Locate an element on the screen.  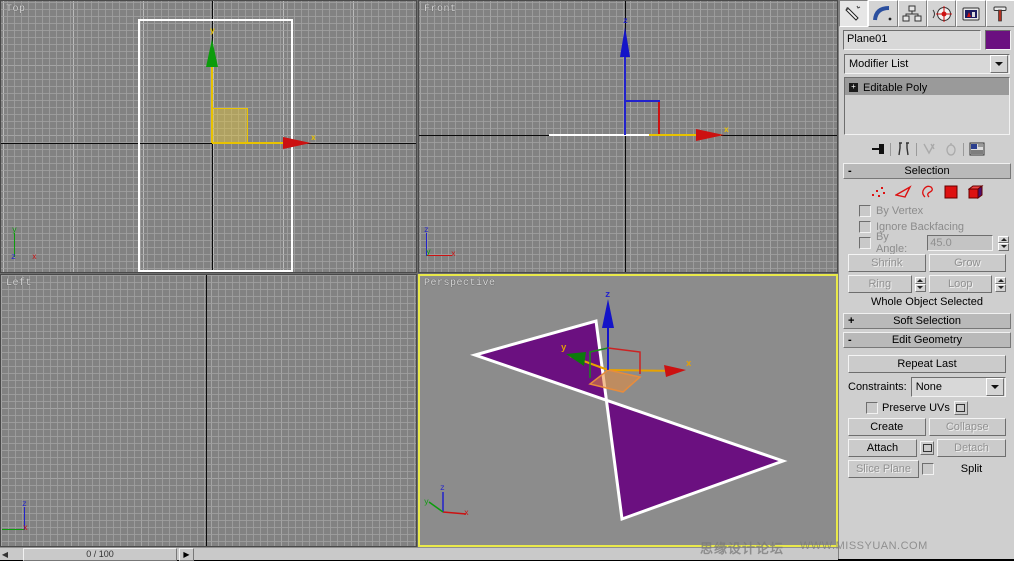
polygon-icon is located at coordinates (951, 193).